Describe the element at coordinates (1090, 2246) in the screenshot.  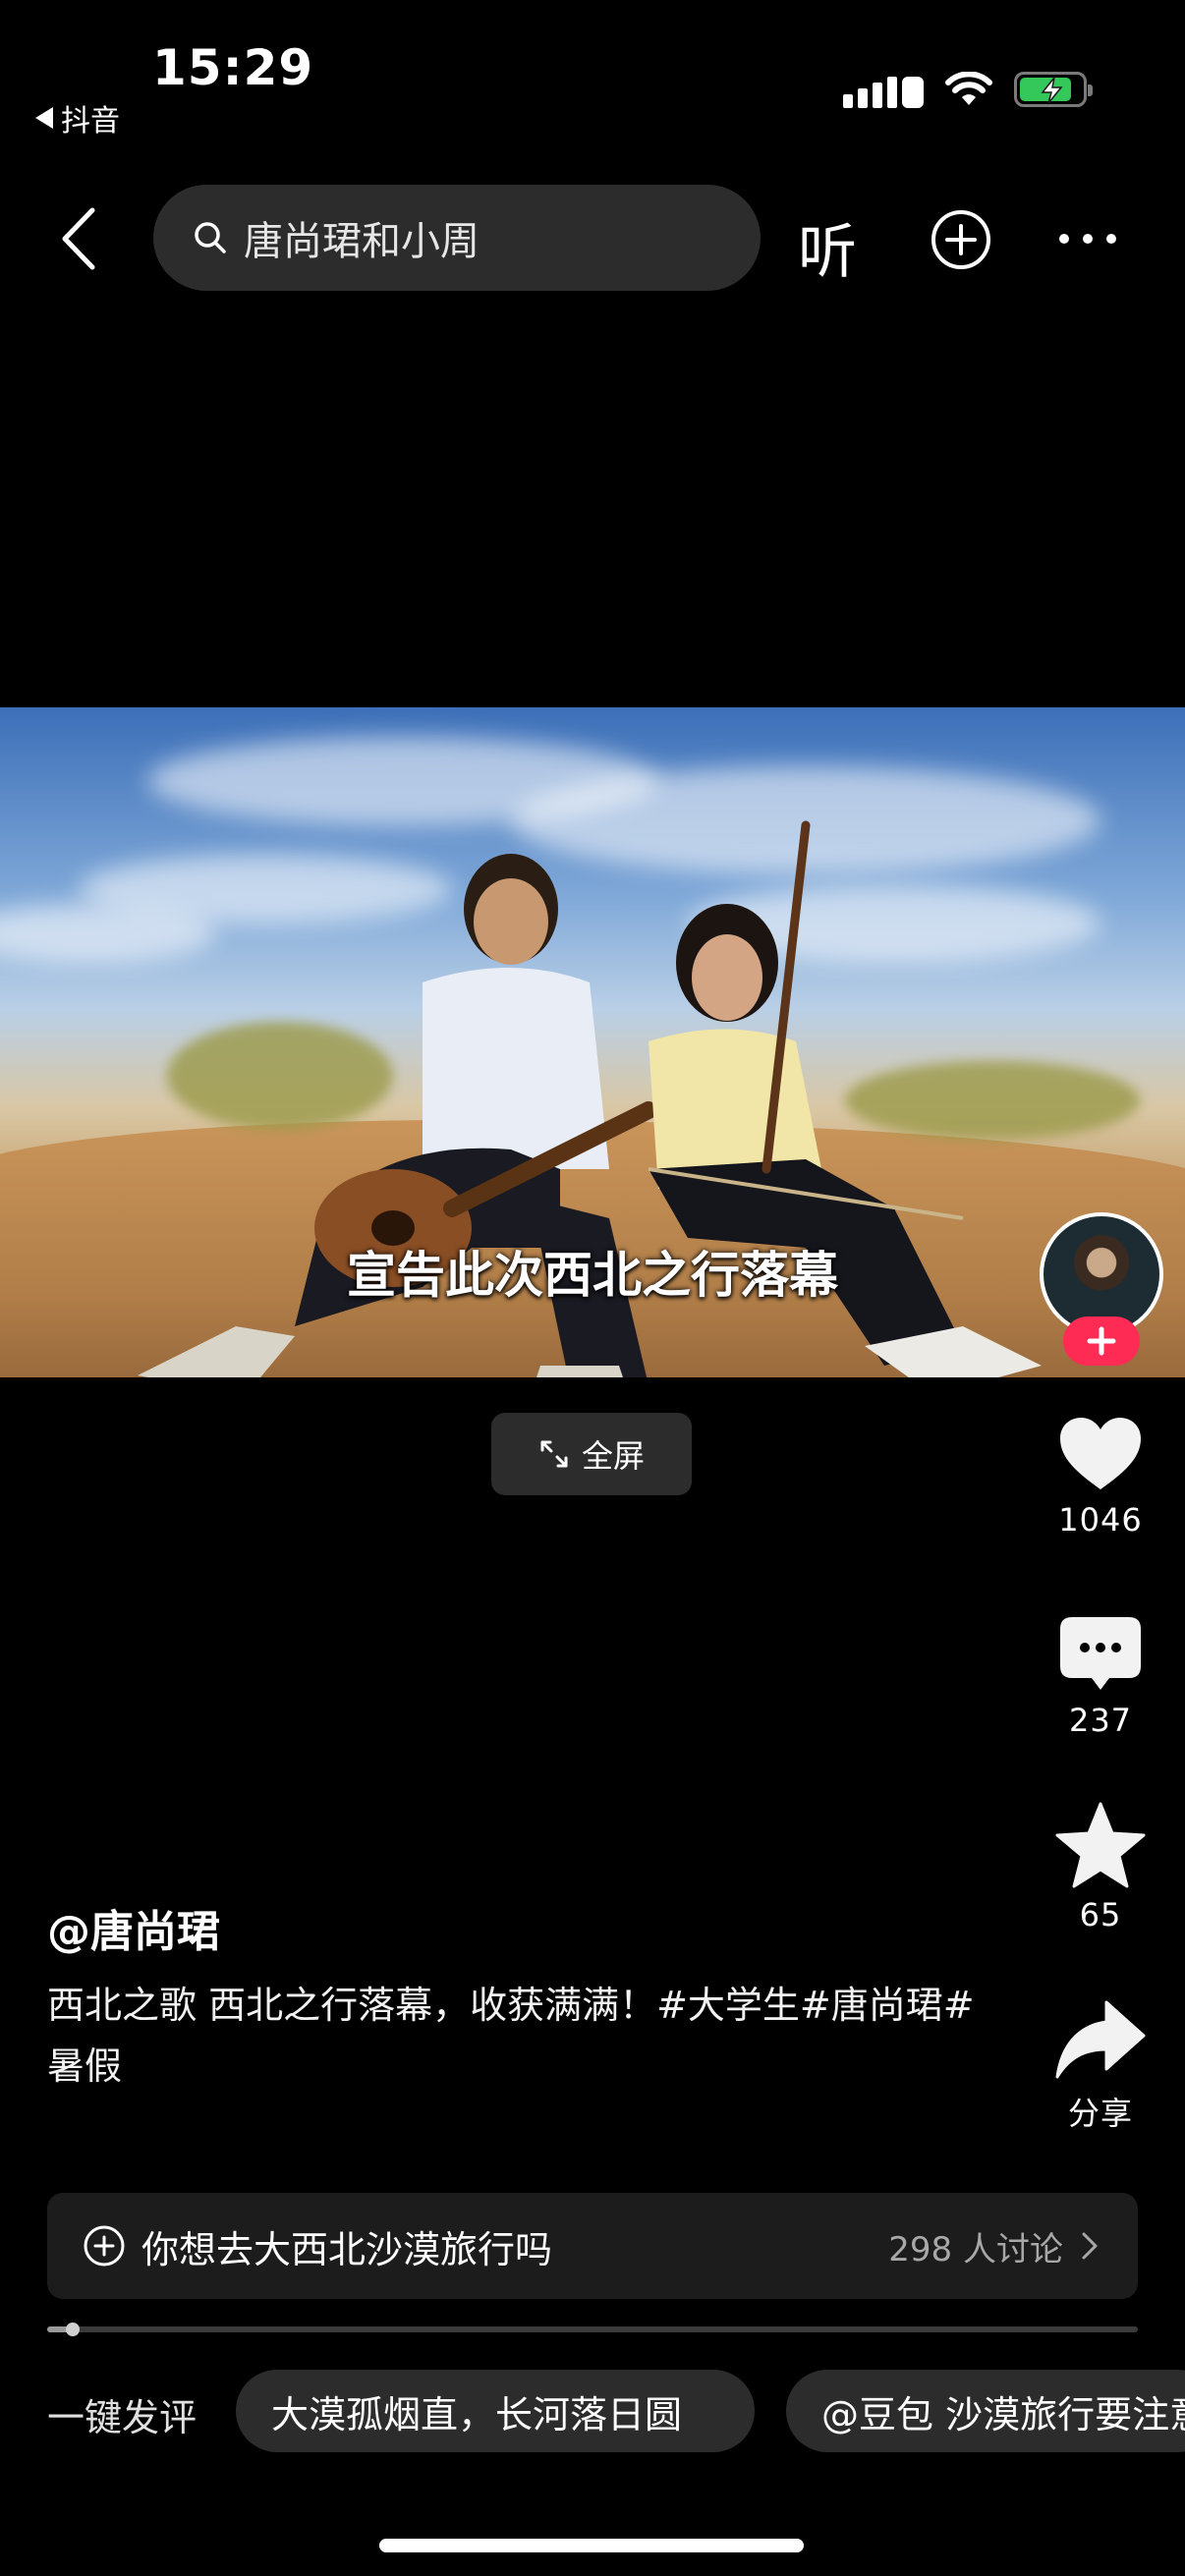
I see `chevron-right-icon` at that location.